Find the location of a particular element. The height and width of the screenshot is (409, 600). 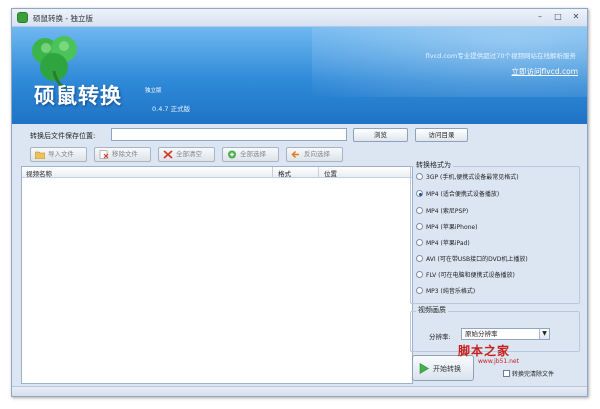

format-option: MP4 (苹果iPad) is located at coordinates (443, 242).